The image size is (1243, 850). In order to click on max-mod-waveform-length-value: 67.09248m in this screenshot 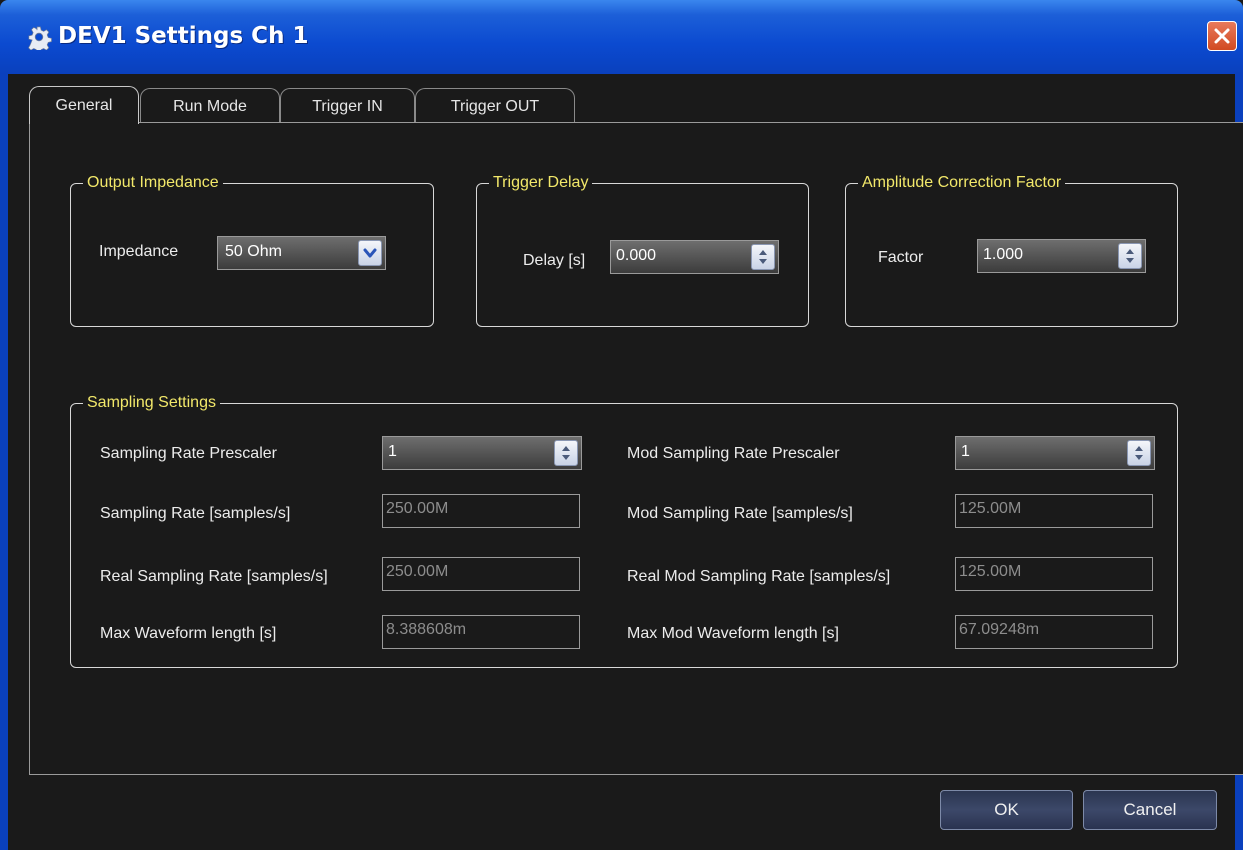, I will do `click(999, 629)`.